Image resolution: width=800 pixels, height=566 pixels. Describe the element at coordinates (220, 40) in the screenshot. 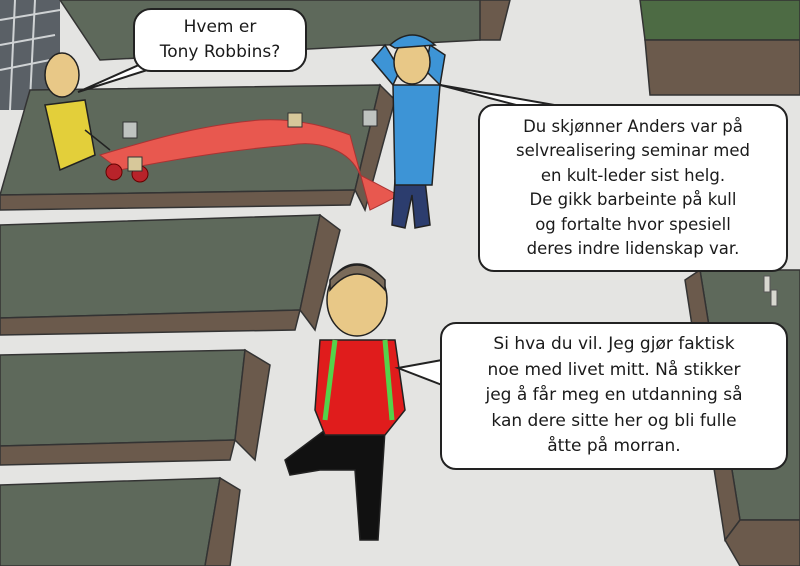

I see `speech-bubble-tony-robbins: Hvem er Tony Robbins?` at that location.